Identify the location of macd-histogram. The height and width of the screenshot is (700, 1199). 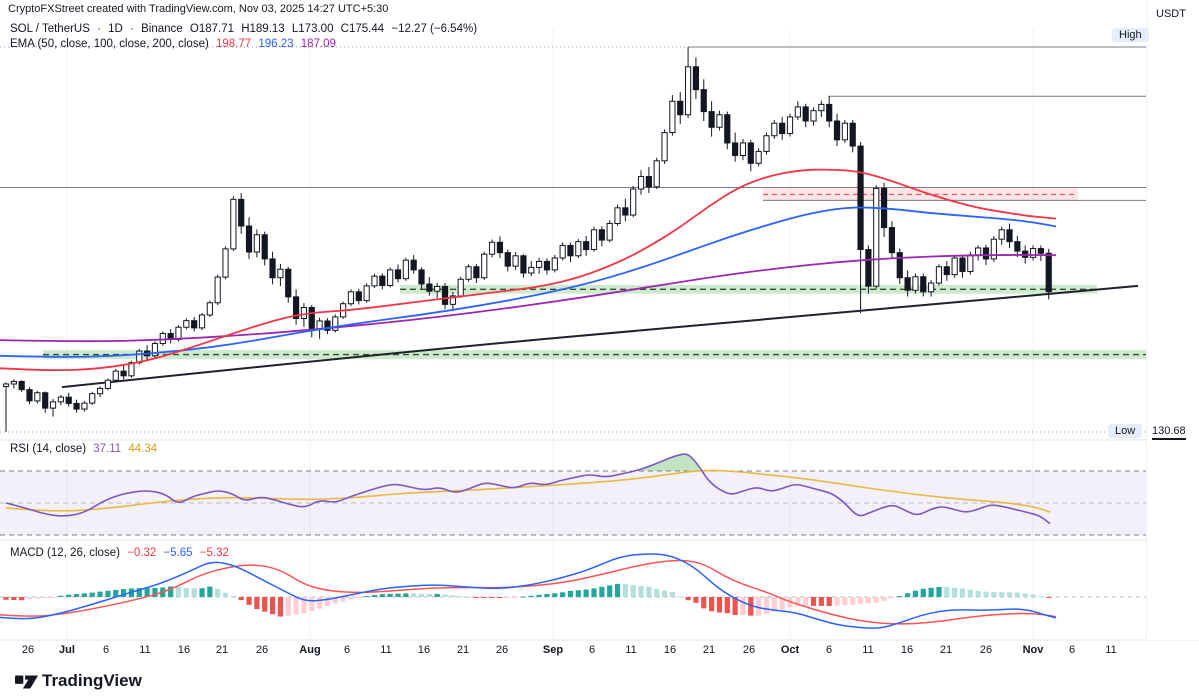
(527, 600).